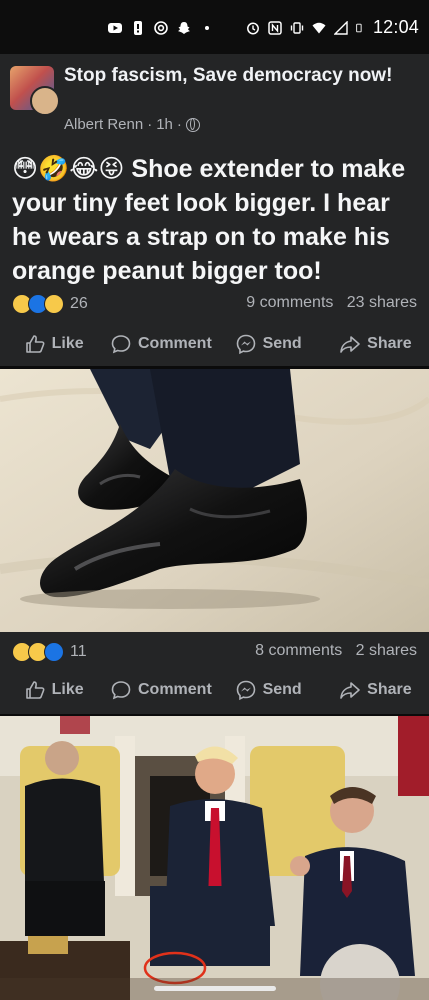 The height and width of the screenshot is (1000, 429). Describe the element at coordinates (184, 28) in the screenshot. I see `snapchat-icon` at that location.